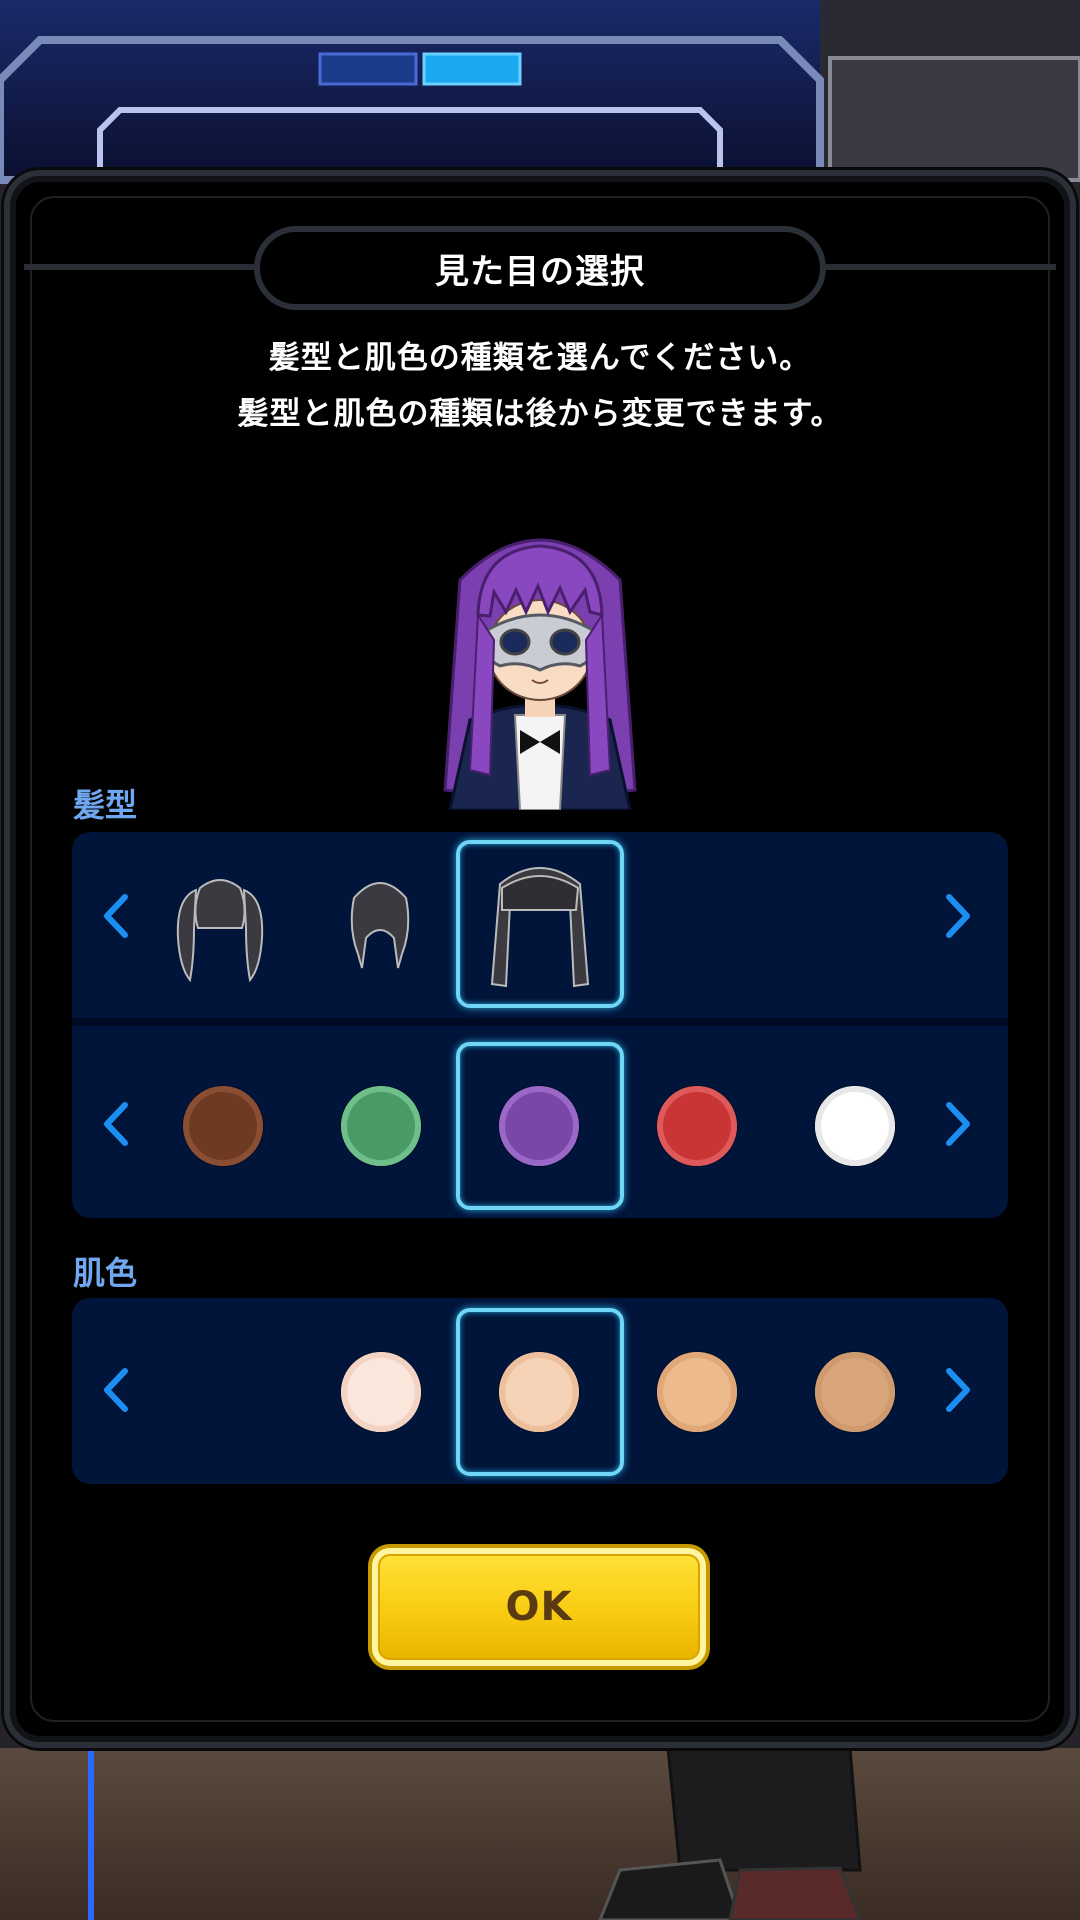  What do you see at coordinates (540, 358) in the screenshot?
I see `description-line-1: 髪型と肌色の種類を選んでください。` at bounding box center [540, 358].